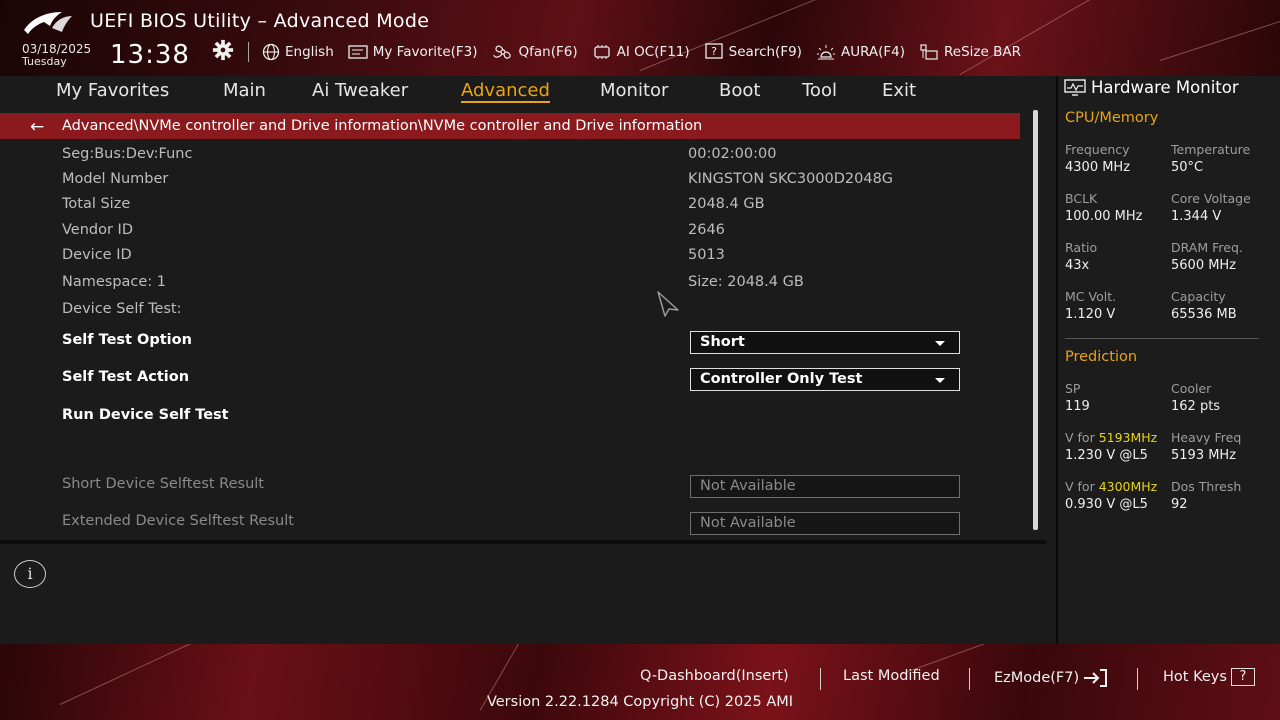 This screenshot has height=720, width=1280. Describe the element at coordinates (505, 90) in the screenshot. I see `tab-advanced: Advanced` at that location.